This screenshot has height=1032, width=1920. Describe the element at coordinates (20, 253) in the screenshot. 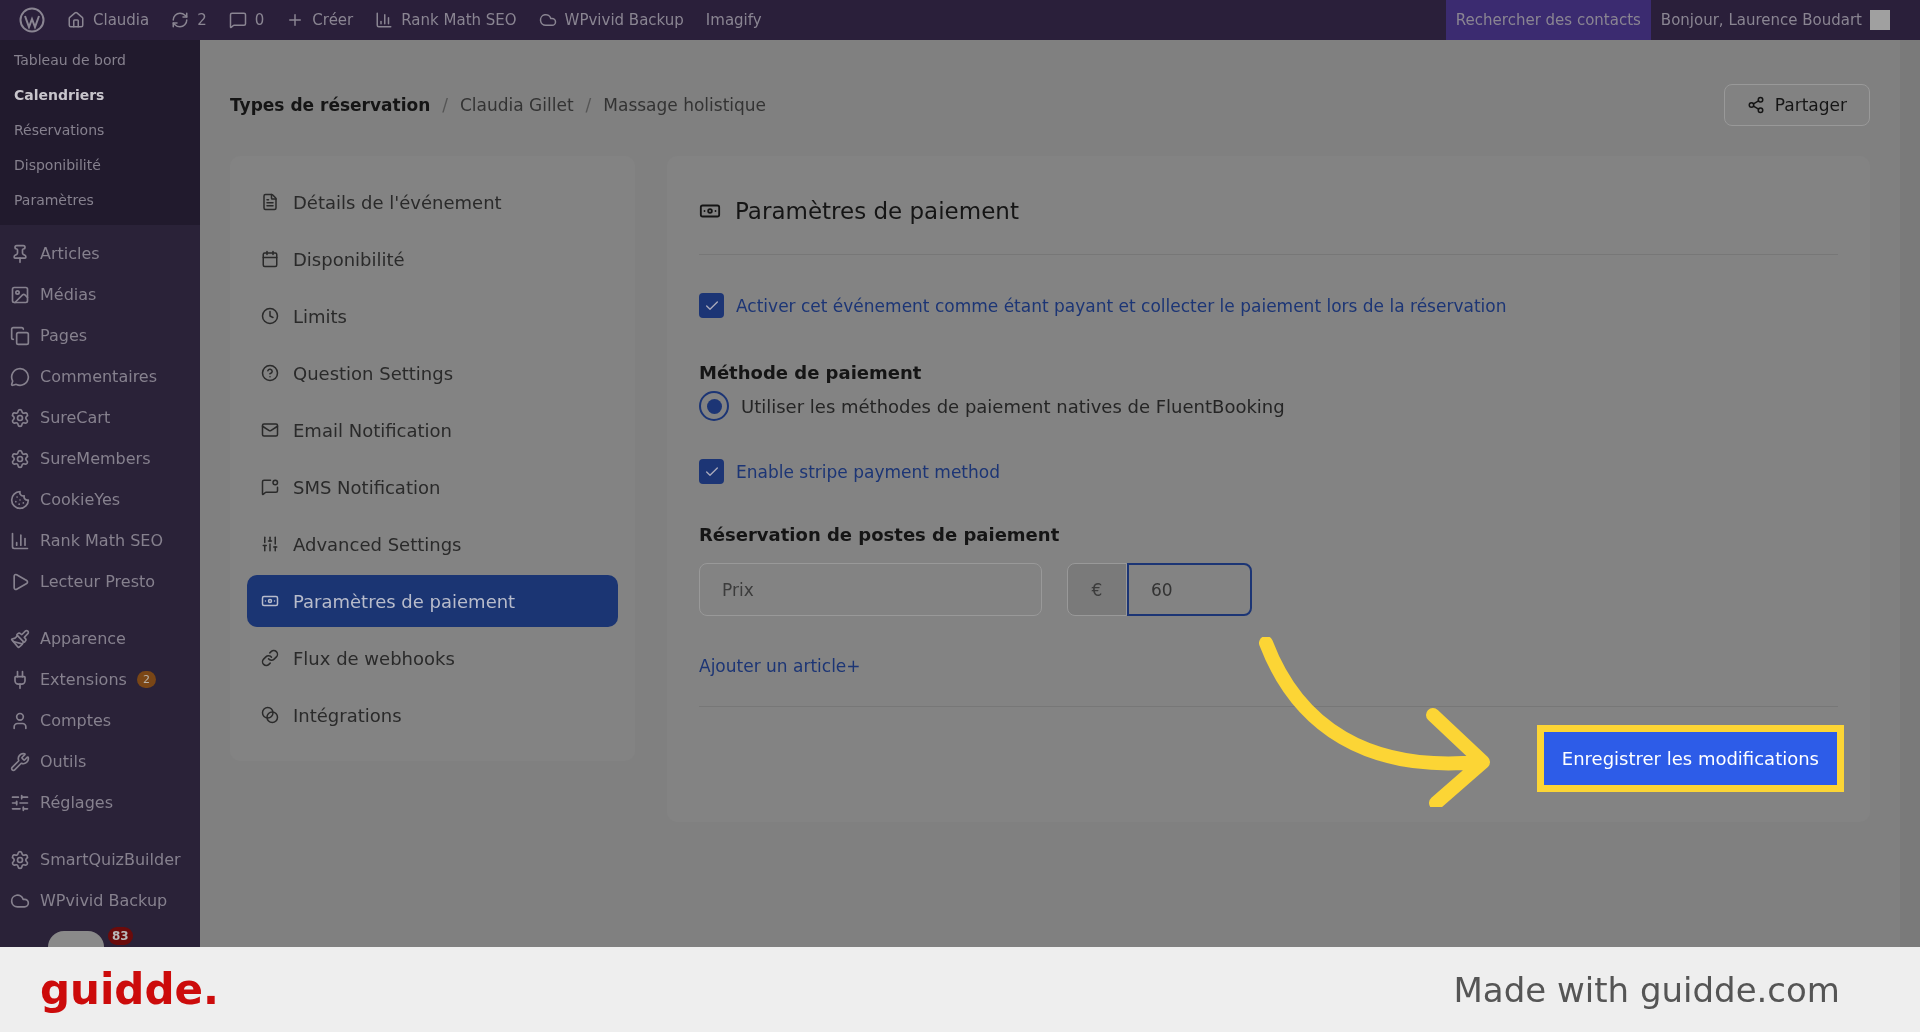

I see `pin-icon` at that location.